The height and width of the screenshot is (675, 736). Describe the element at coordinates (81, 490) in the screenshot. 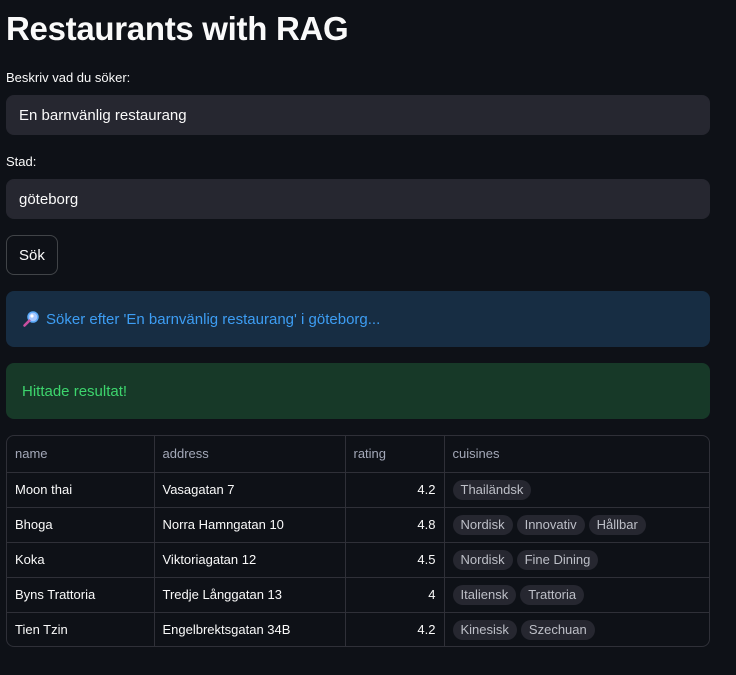

I see `cell-name: Moon thai` at that location.